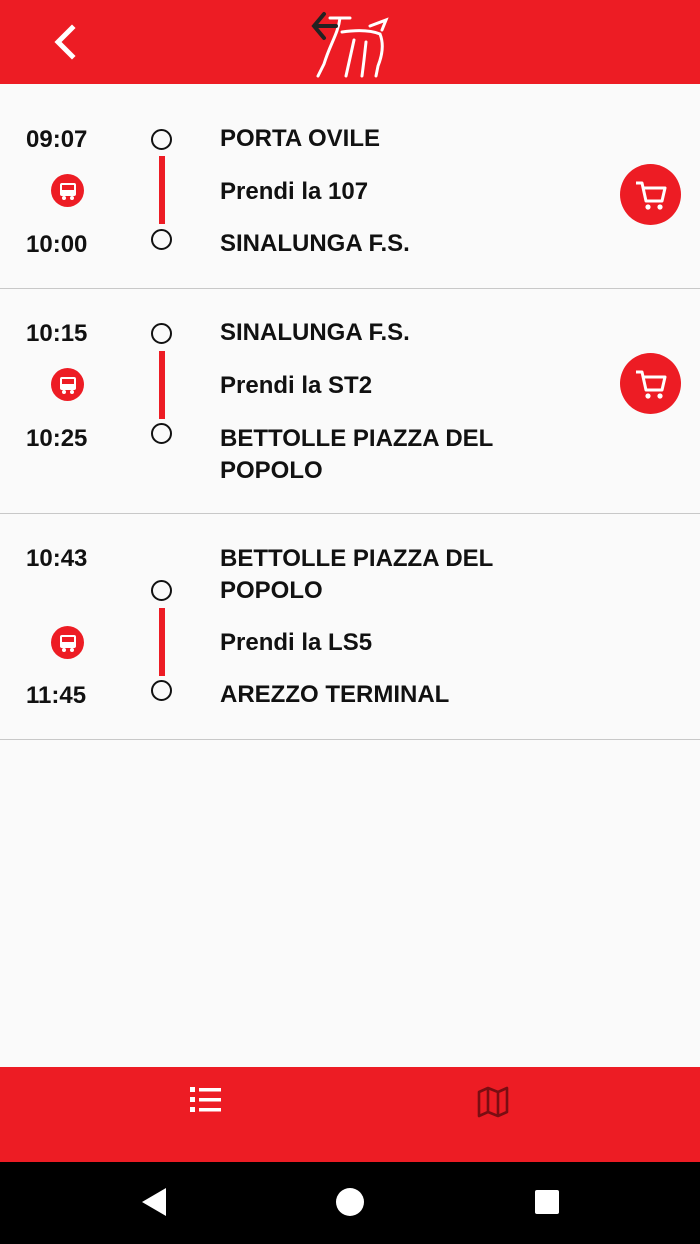 The image size is (700, 1244). What do you see at coordinates (56, 695) in the screenshot?
I see `arrival-time: 11:45` at bounding box center [56, 695].